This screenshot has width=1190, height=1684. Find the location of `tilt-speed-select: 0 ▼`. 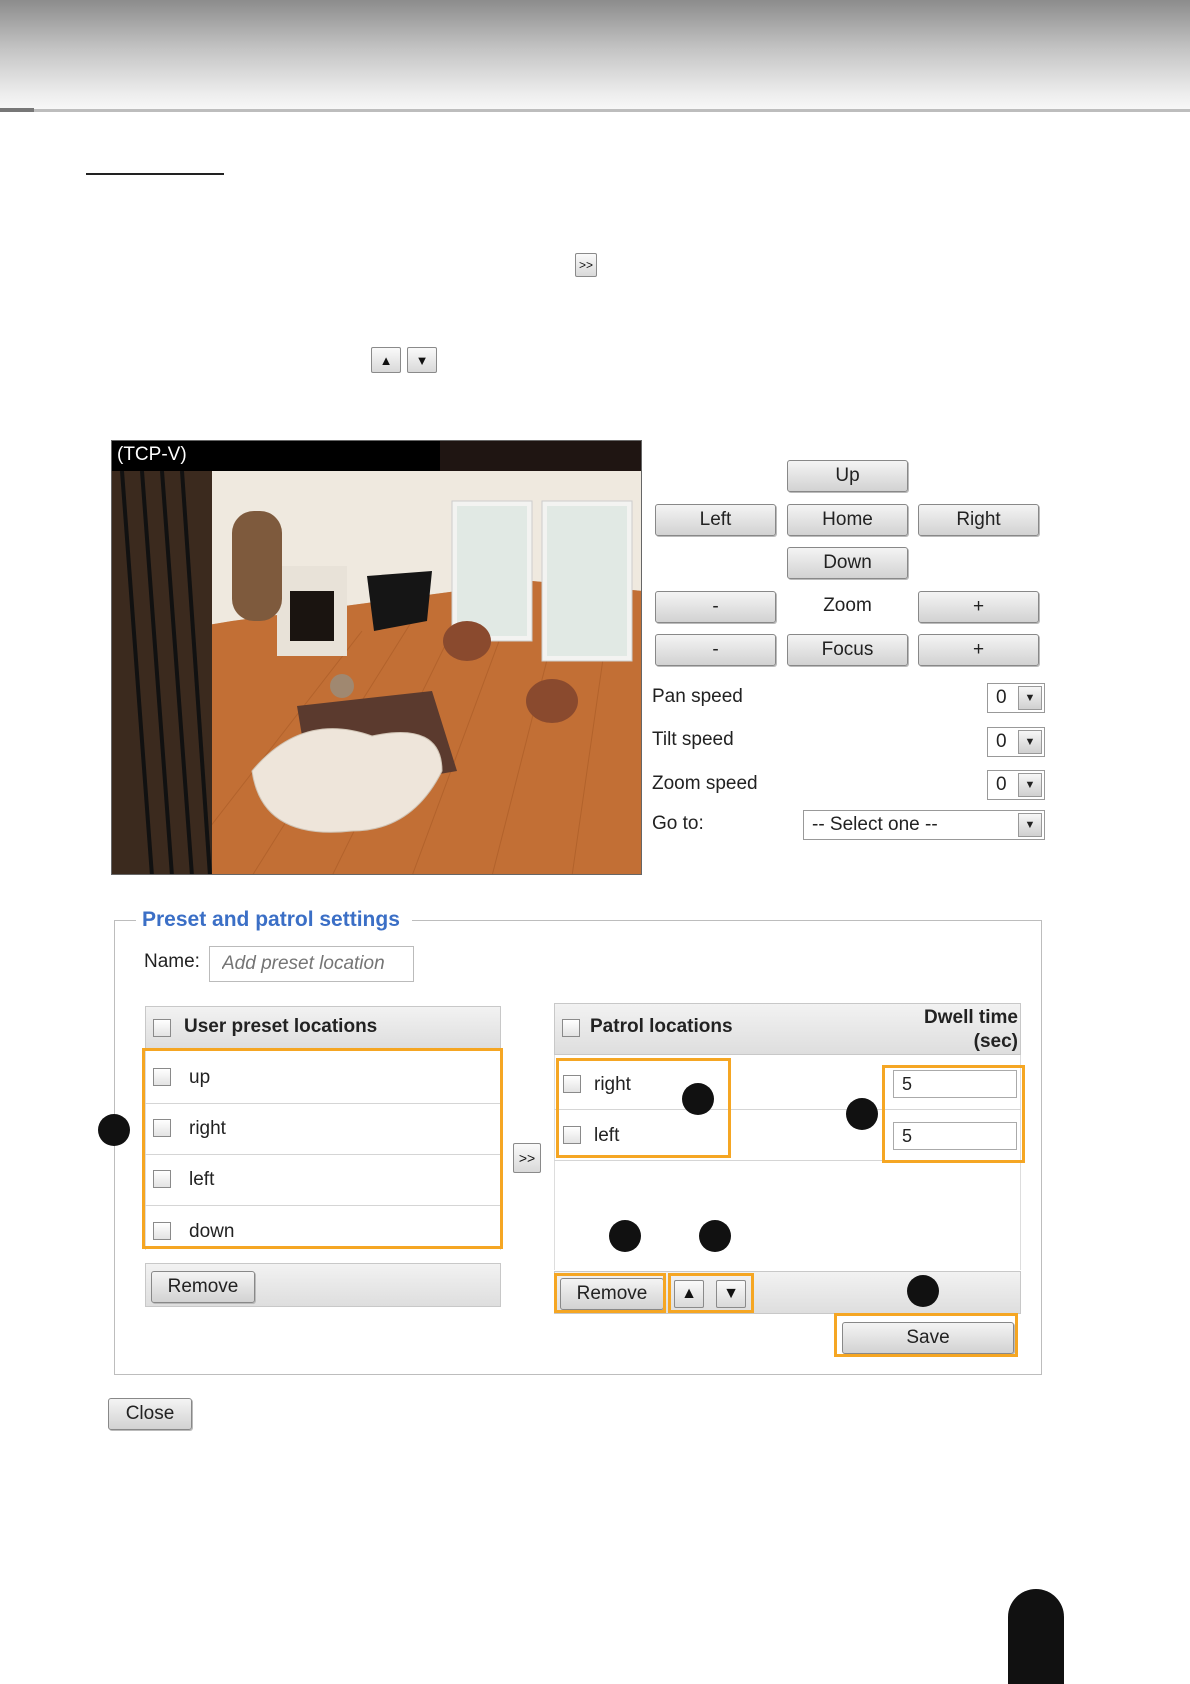

tilt-speed-select: 0 ▼ is located at coordinates (1016, 742).